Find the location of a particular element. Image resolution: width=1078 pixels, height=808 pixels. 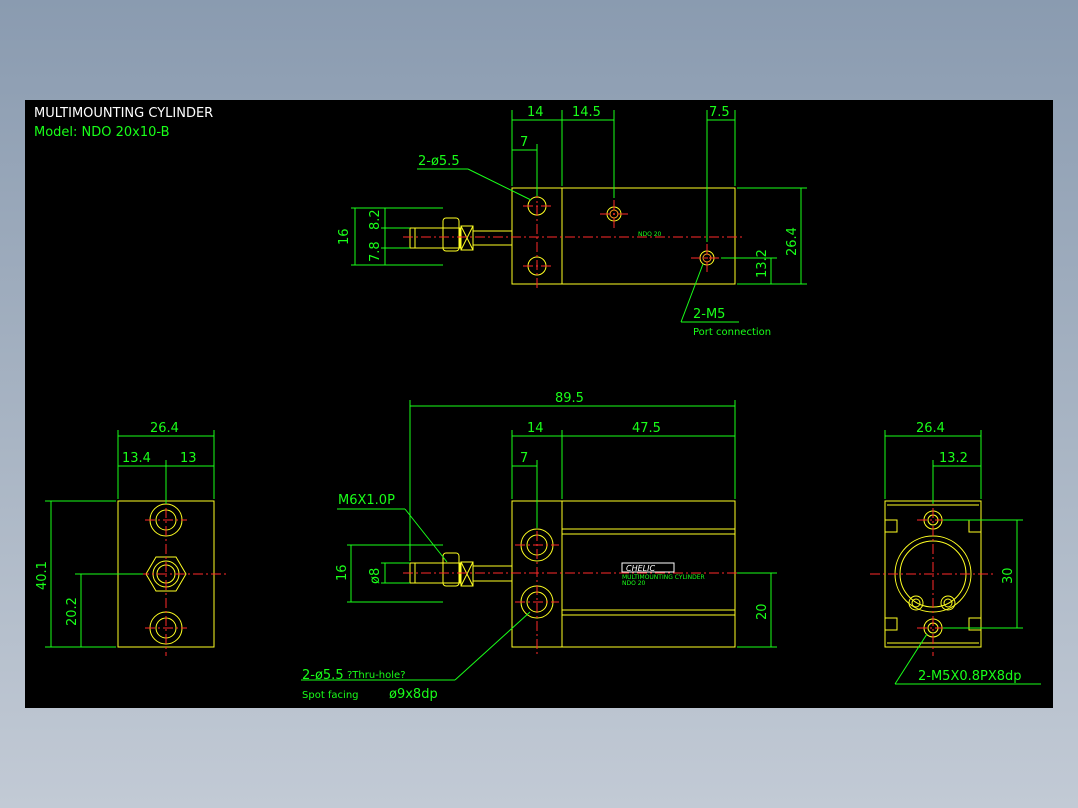

top-port-note: Port connection is located at coordinates (732, 332).